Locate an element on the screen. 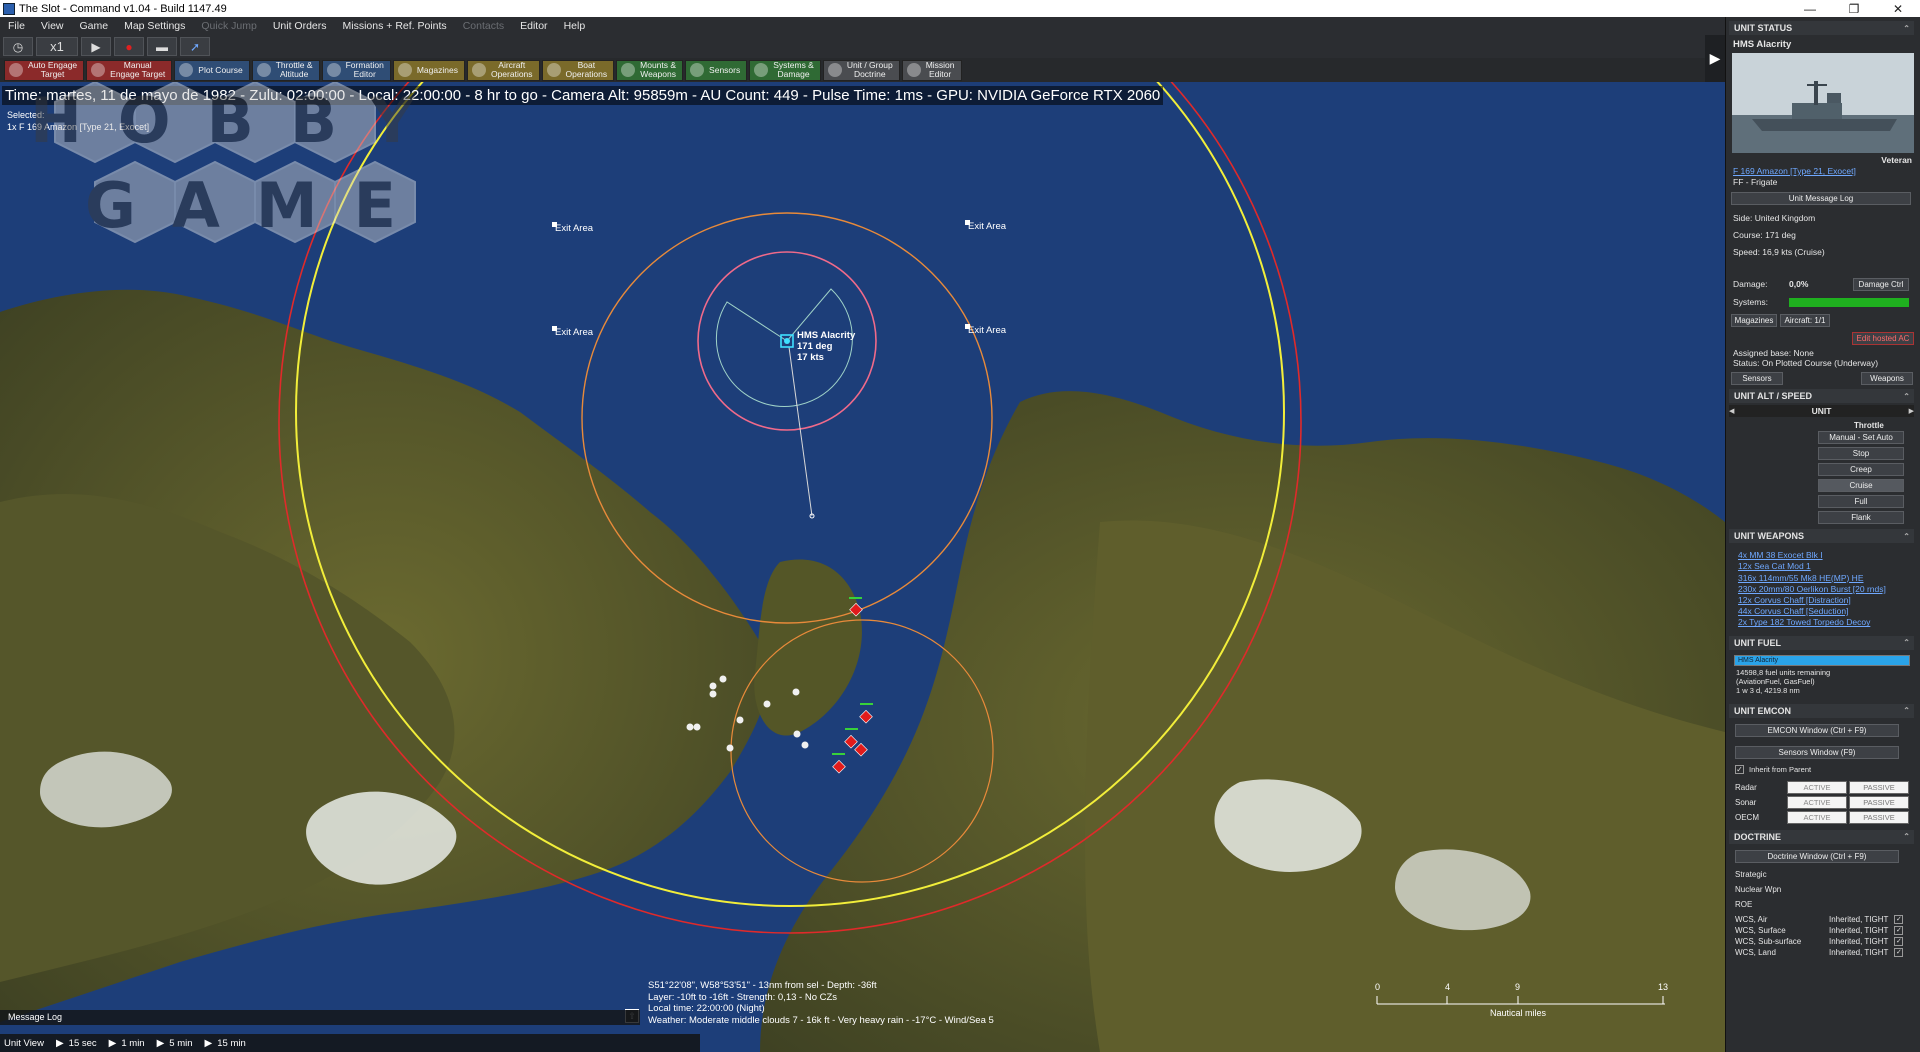 The height and width of the screenshot is (1052, 1920). weapon-link: 230x 20mm/80 Oerlikon Burst [20 rnds] is located at coordinates (1829, 589).